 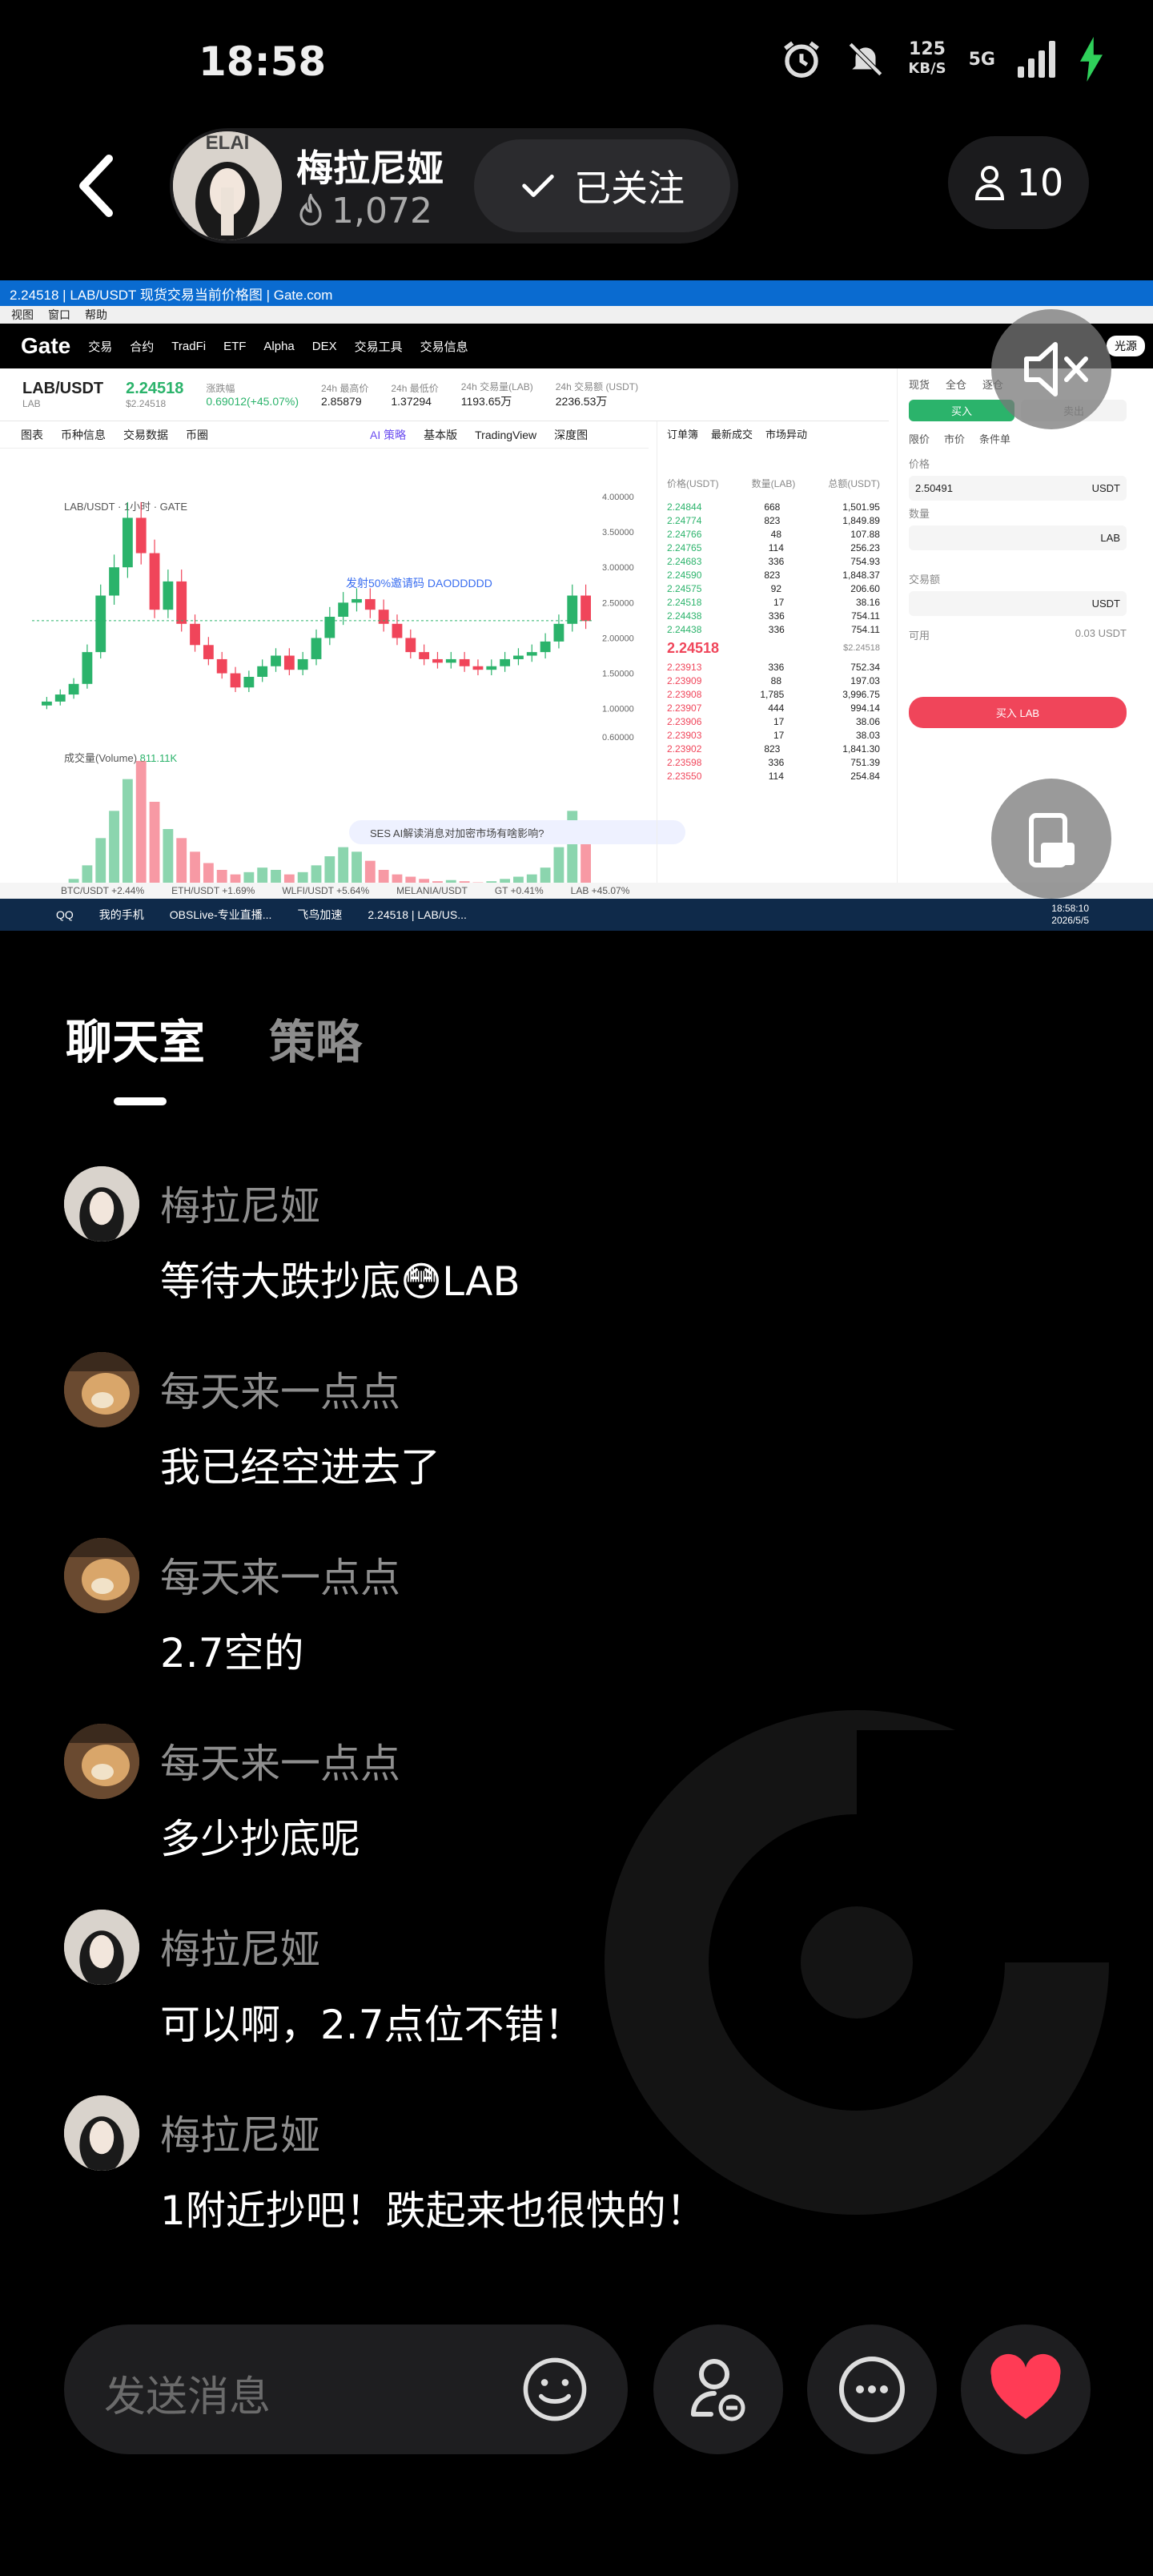 What do you see at coordinates (774, 667) in the screenshot?
I see `order-book-row: 2.23913 336 752.34` at bounding box center [774, 667].